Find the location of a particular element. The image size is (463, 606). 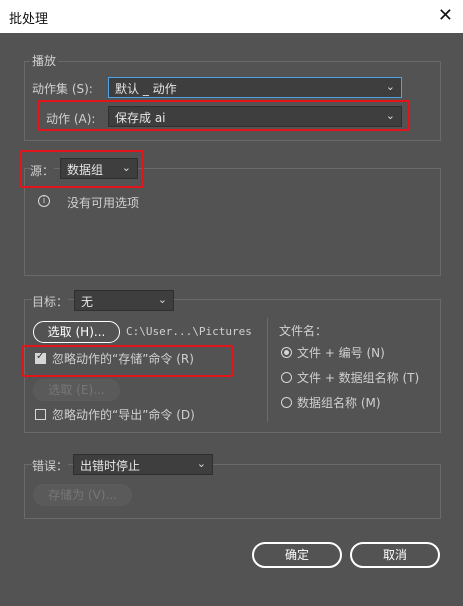

action-set-dropdown: 默认 _ 动作 ⌄ is located at coordinates (255, 87).